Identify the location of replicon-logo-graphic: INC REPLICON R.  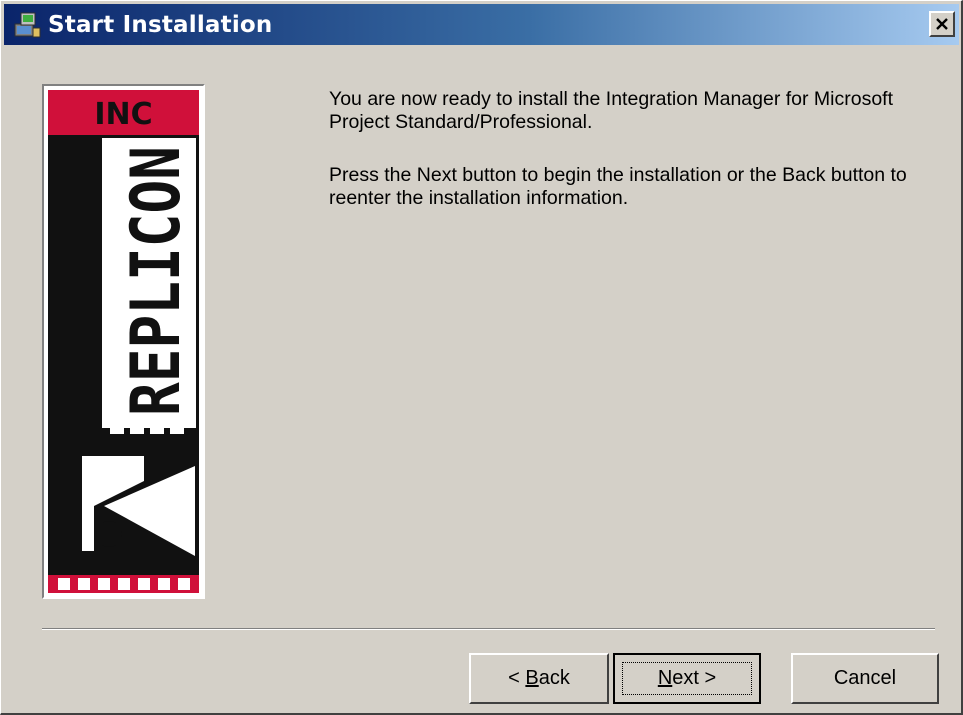
(123, 341).